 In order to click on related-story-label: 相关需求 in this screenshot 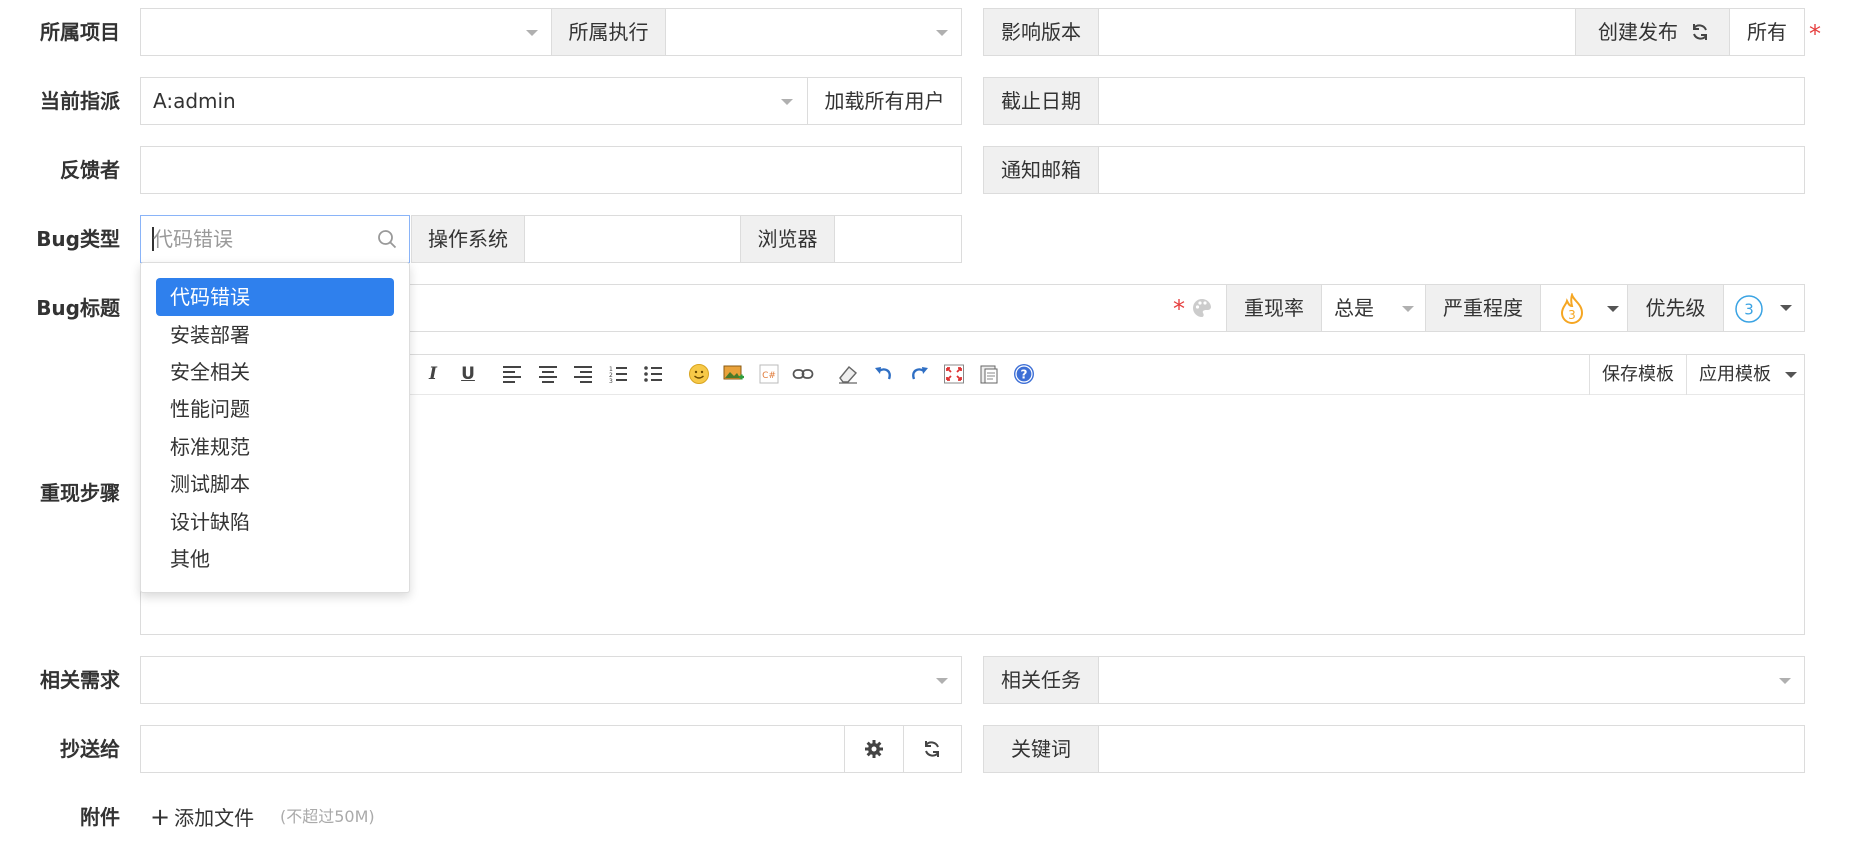, I will do `click(80, 680)`.